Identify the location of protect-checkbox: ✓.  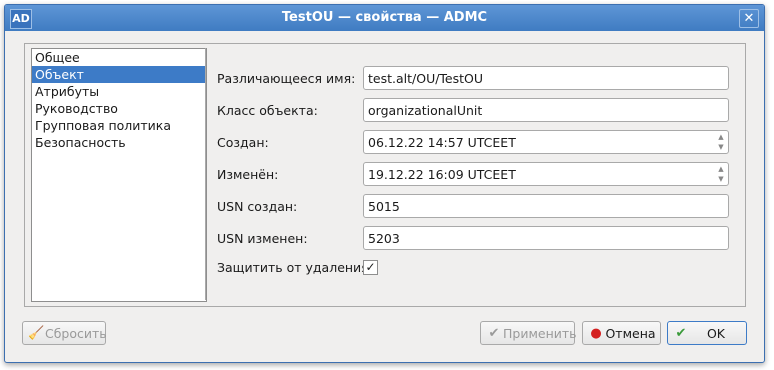
(370, 267).